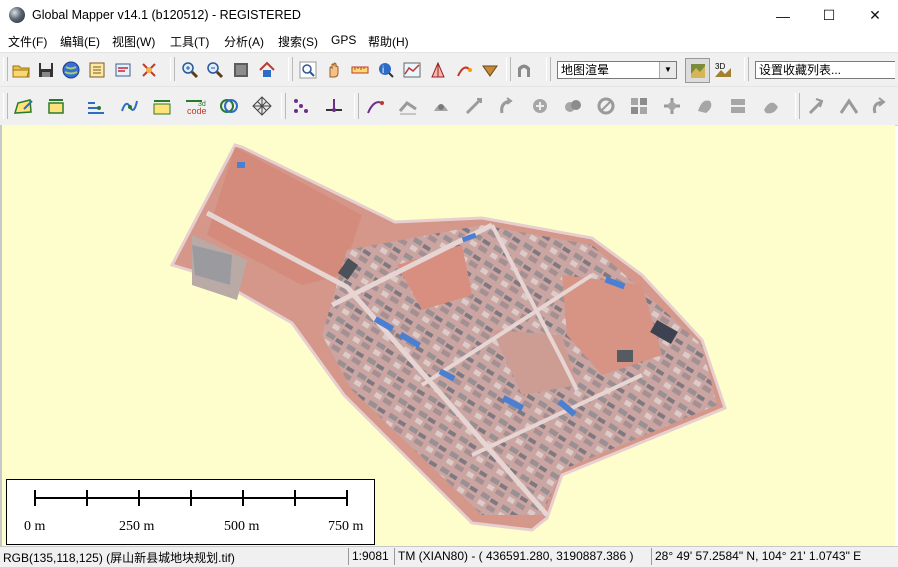 The width and height of the screenshot is (898, 567). Describe the element at coordinates (388, 41) in the screenshot. I see `menu-help: 帮助(H)` at that location.